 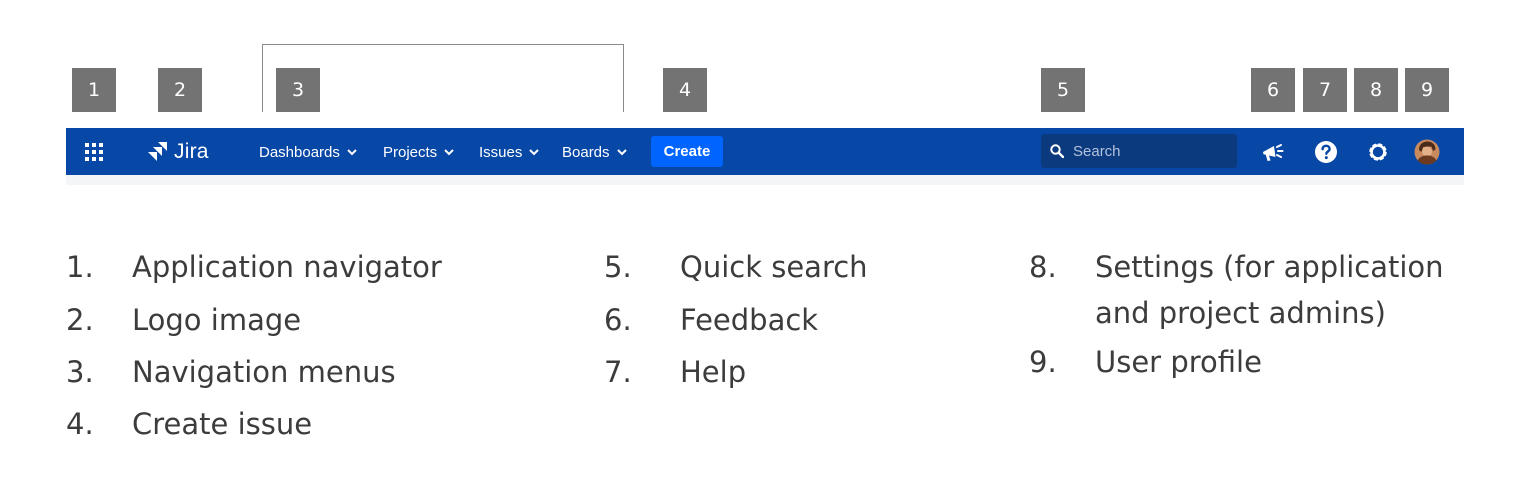 I want to click on legend-text: Navigation menus, so click(x=264, y=372).